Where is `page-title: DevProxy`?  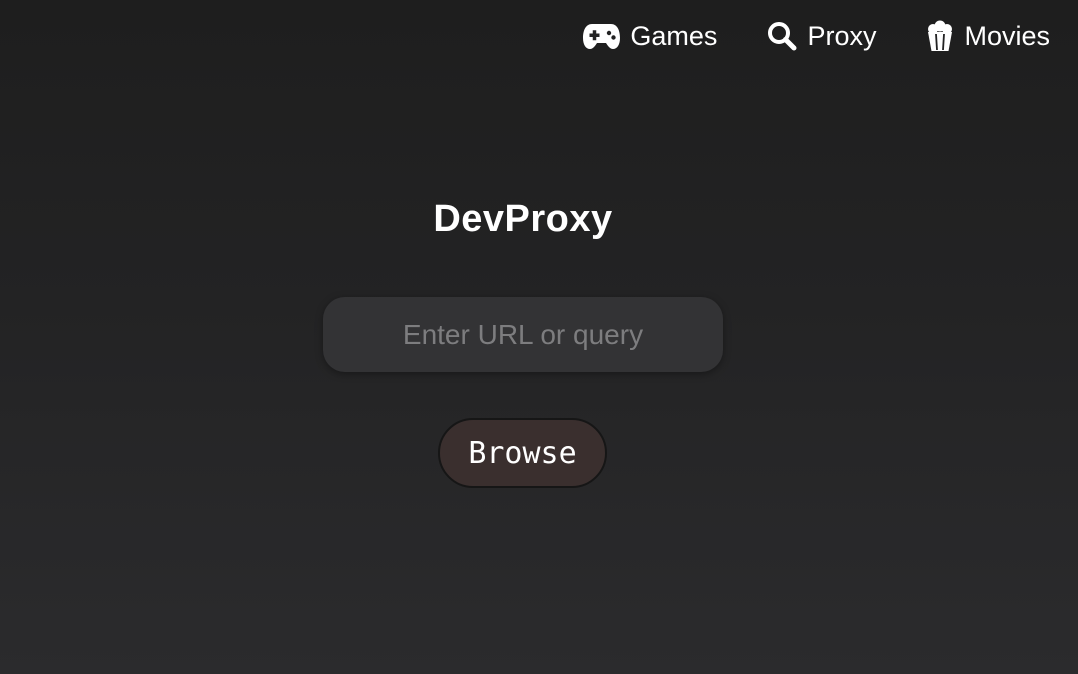
page-title: DevProxy is located at coordinates (523, 219).